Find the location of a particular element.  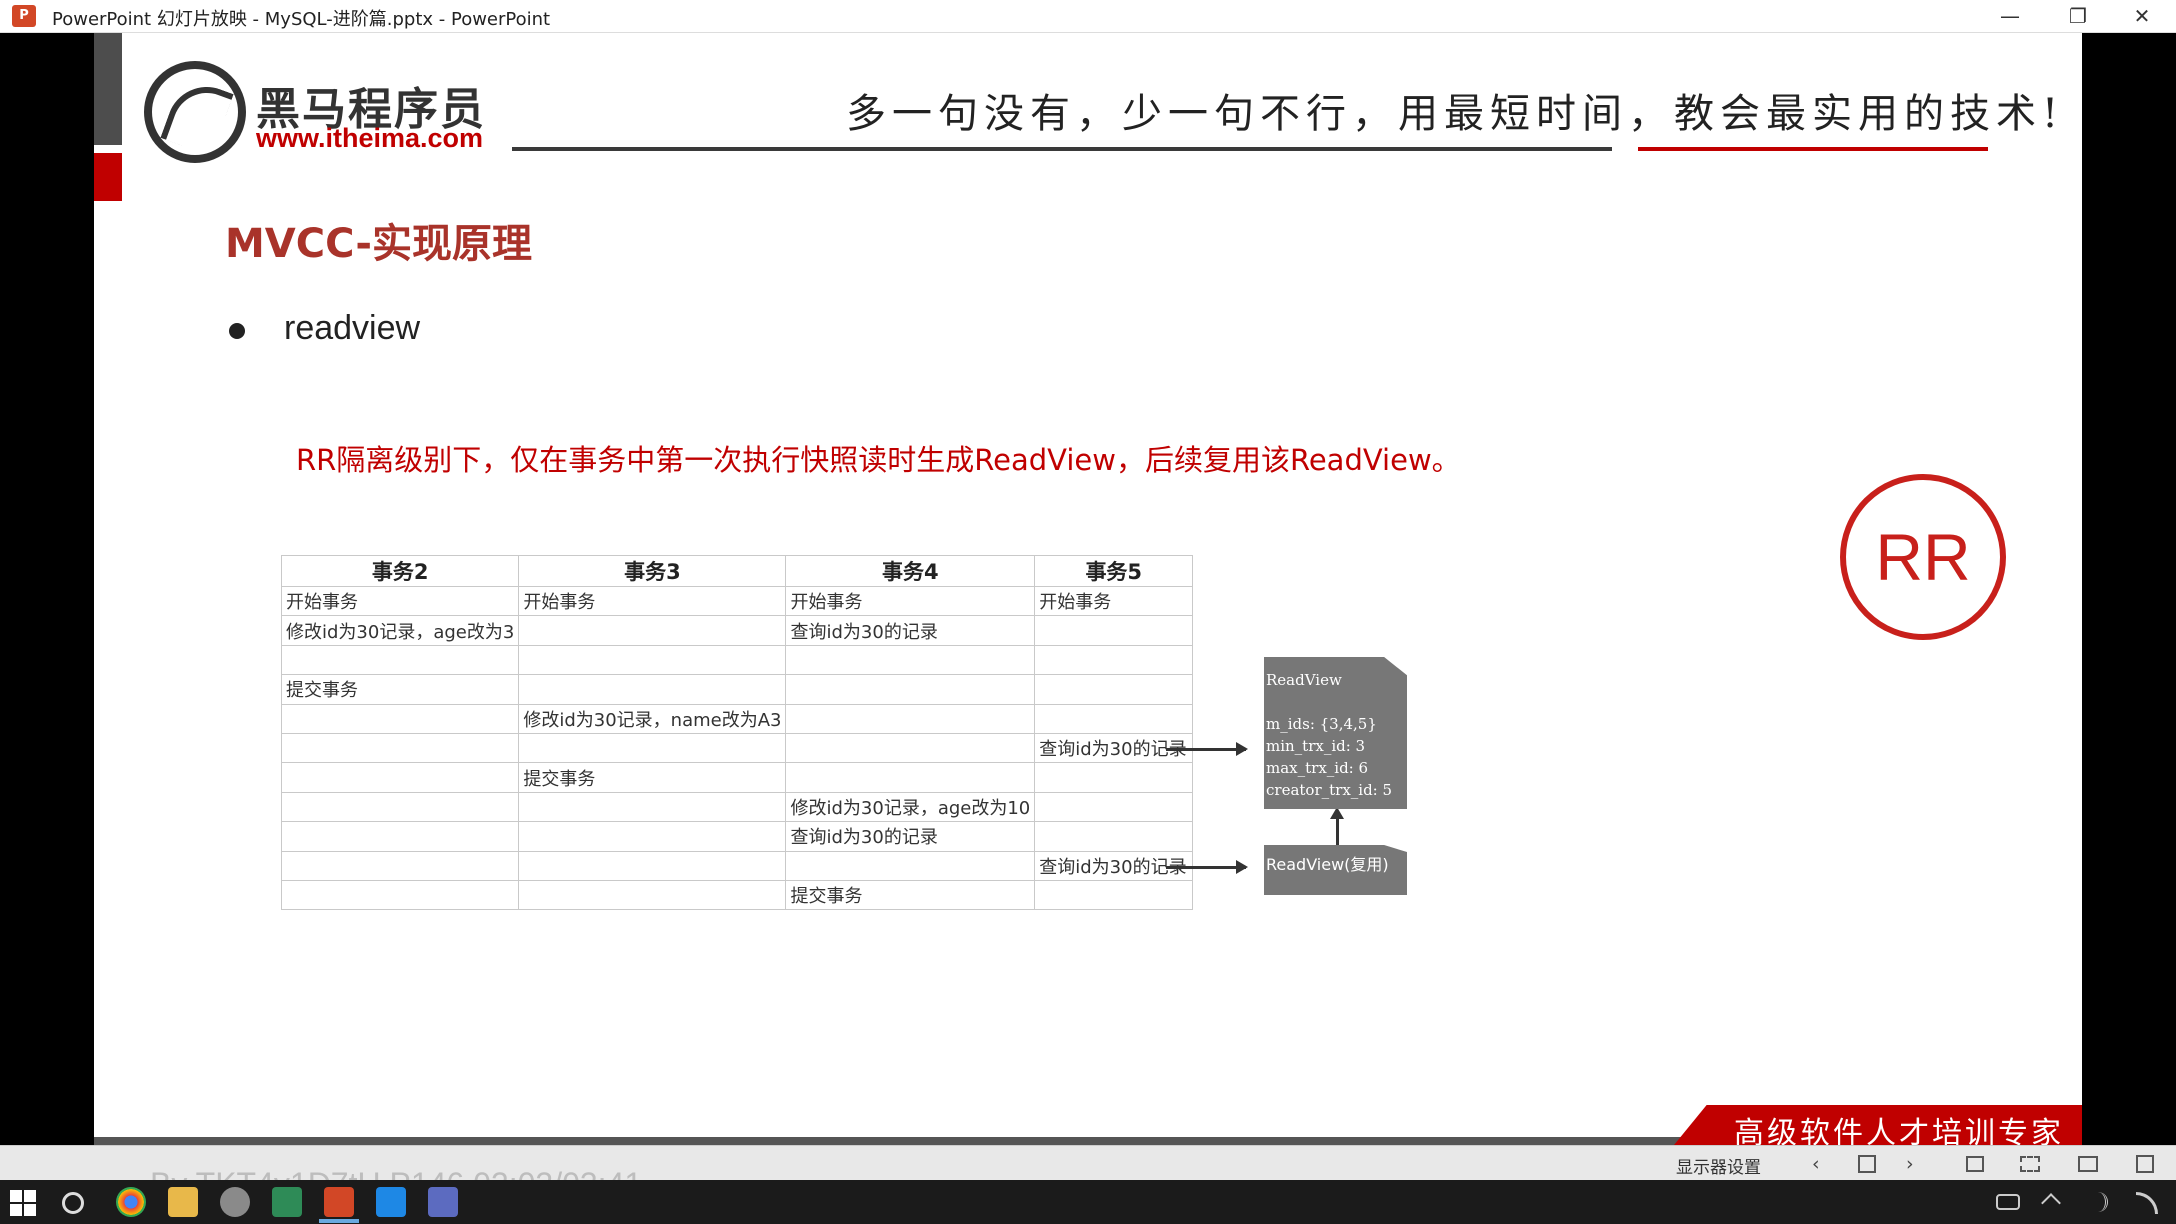

bullet-text: readview is located at coordinates (352, 328).